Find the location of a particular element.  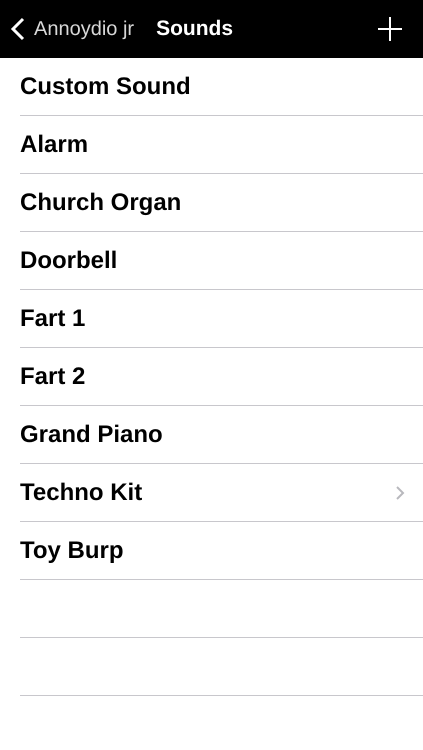

sound-name: Grand Piano is located at coordinates (91, 435).